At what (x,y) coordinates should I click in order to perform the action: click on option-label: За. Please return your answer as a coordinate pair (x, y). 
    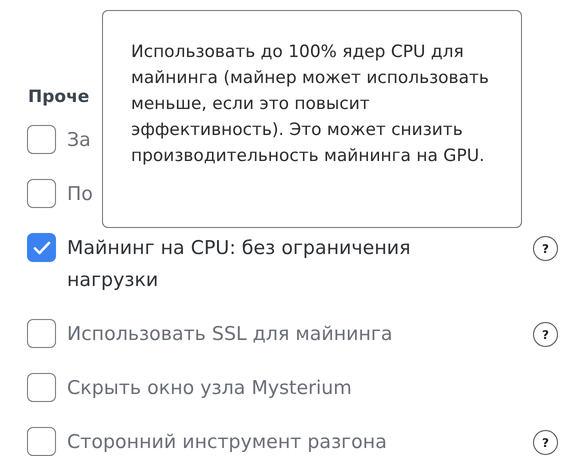
    Looking at the image, I should click on (79, 140).